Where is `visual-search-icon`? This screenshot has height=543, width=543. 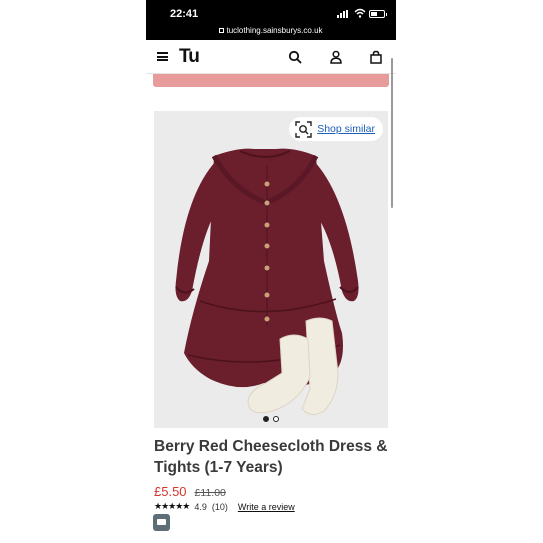 visual-search-icon is located at coordinates (303, 129).